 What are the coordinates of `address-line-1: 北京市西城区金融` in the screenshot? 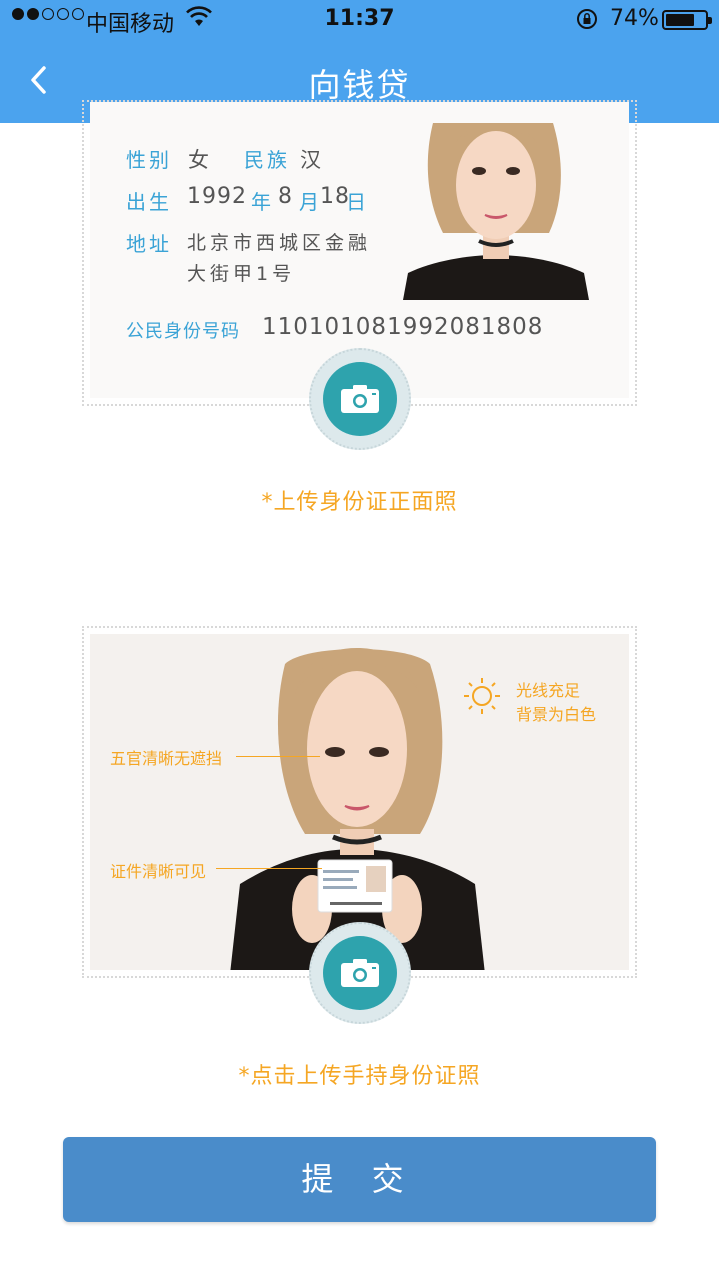 It's located at (279, 243).